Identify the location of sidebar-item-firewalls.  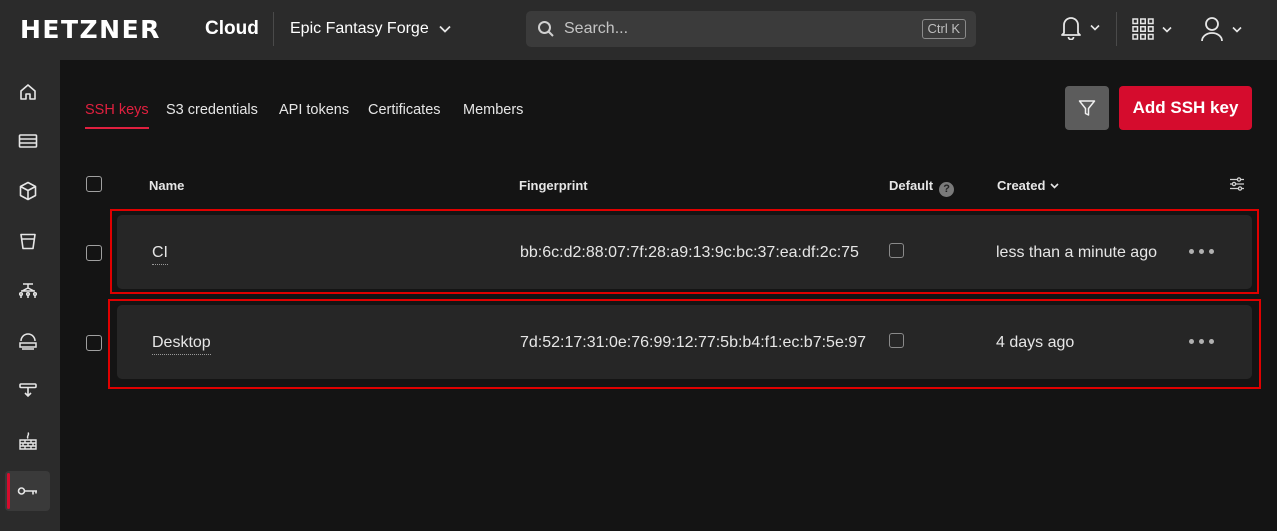
(27, 441).